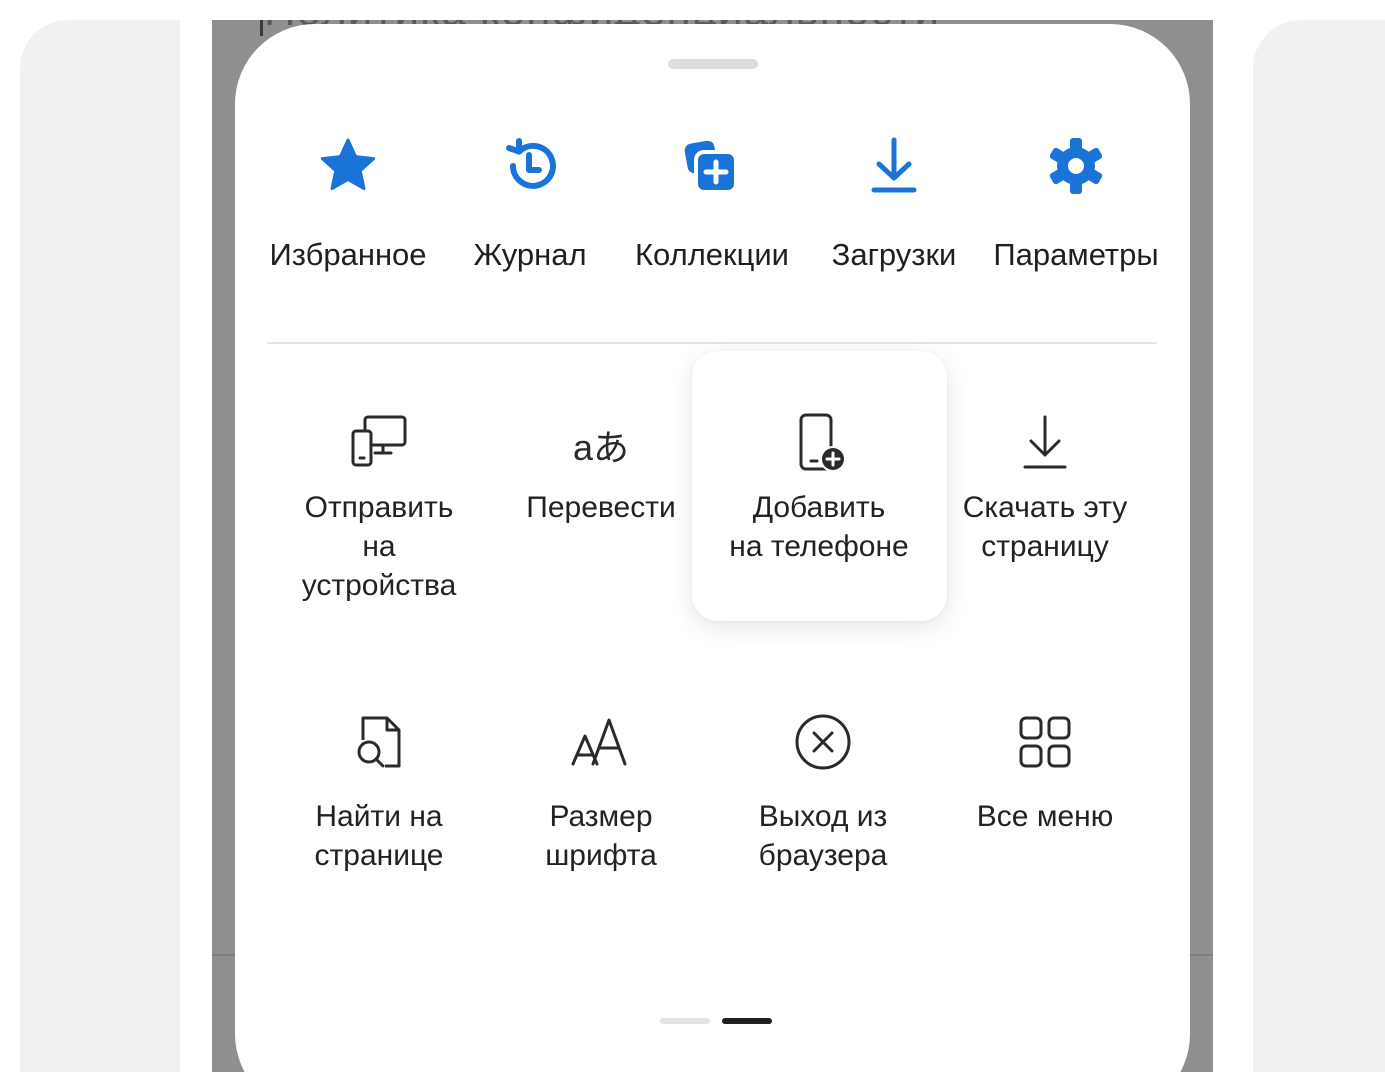 The width and height of the screenshot is (1385, 1072). Describe the element at coordinates (823, 836) in the screenshot. I see `menu-item-label: Выход из браузера` at that location.